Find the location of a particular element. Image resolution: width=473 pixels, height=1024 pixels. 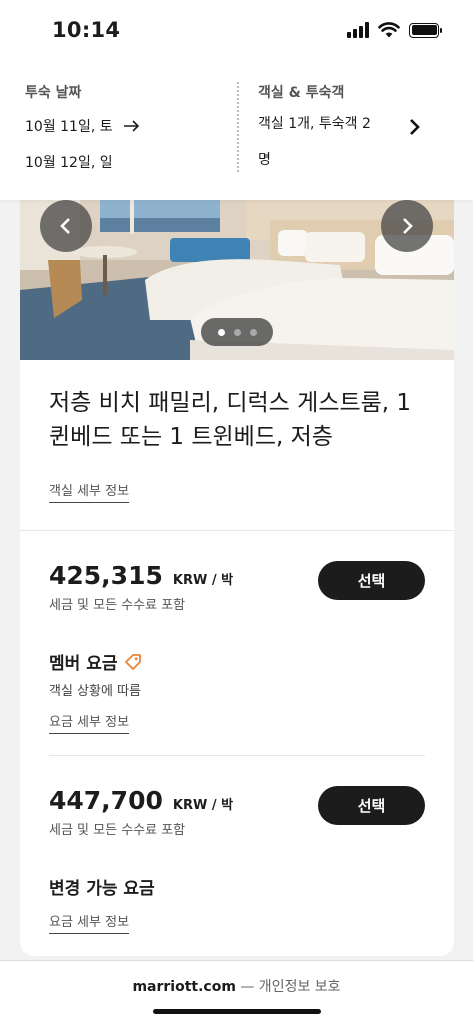

rate-name: 변경 가능 요금 is located at coordinates (237, 886).